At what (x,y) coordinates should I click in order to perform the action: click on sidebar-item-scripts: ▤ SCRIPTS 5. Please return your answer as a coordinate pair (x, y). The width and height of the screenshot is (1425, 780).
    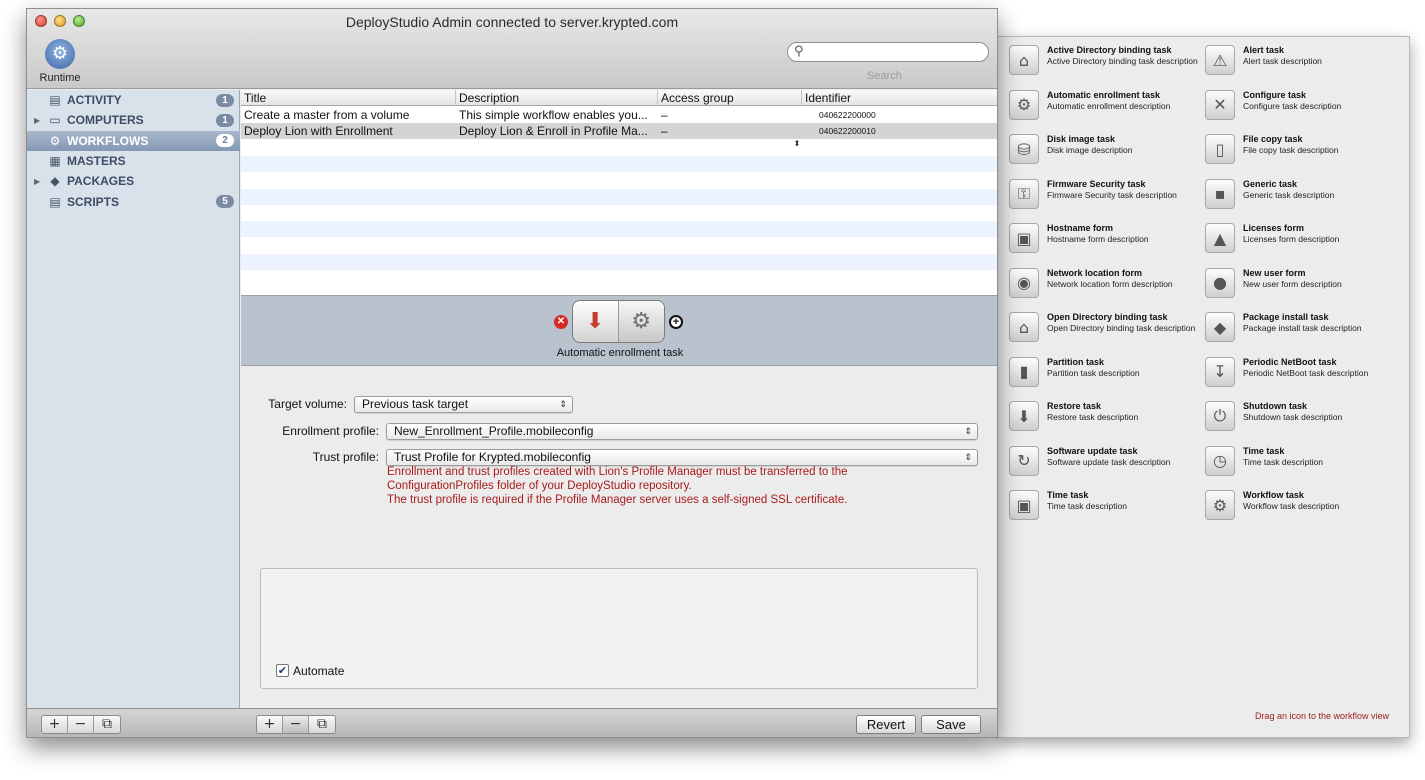
    Looking at the image, I should click on (133, 202).